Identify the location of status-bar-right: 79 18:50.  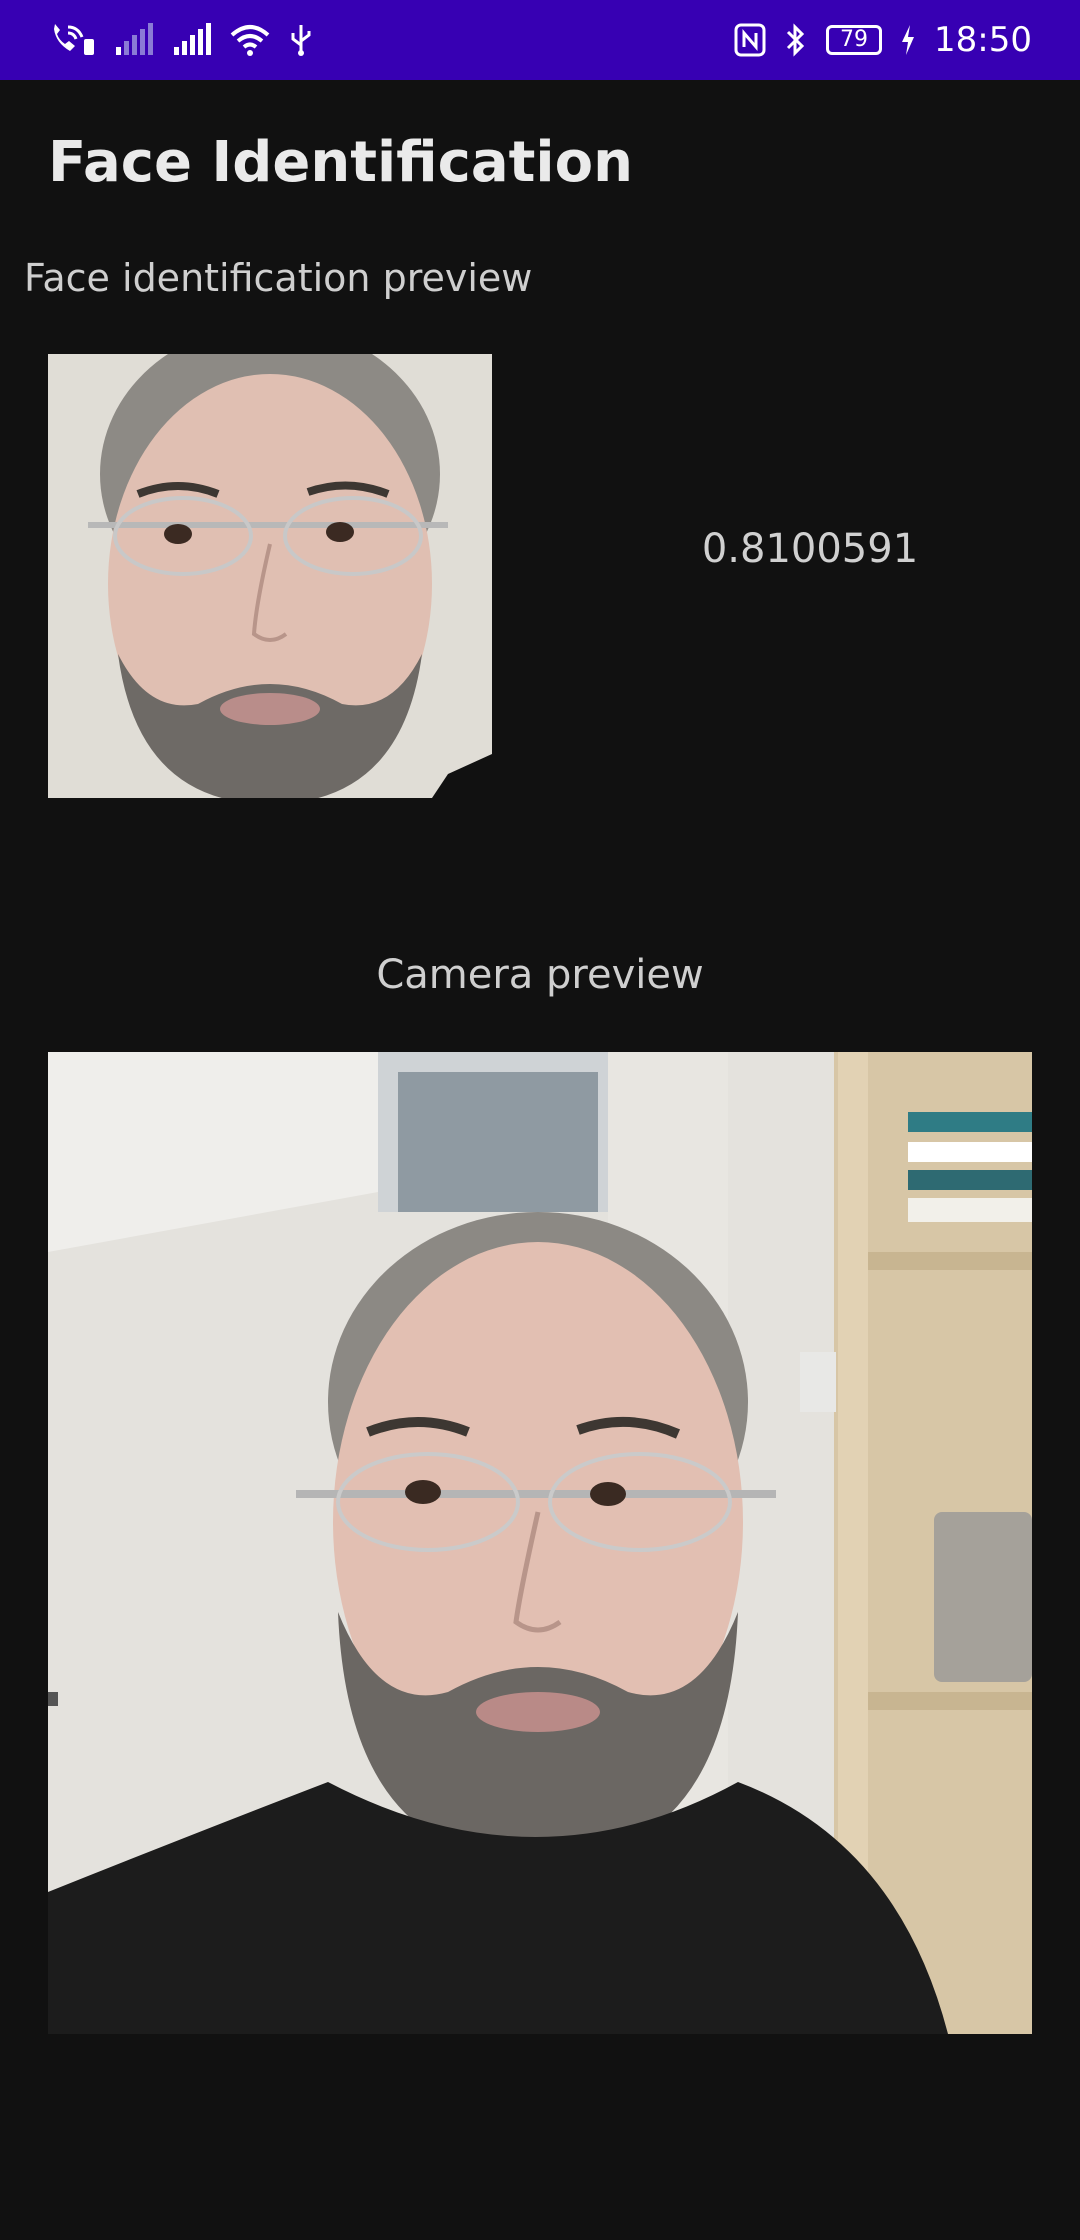
(883, 40).